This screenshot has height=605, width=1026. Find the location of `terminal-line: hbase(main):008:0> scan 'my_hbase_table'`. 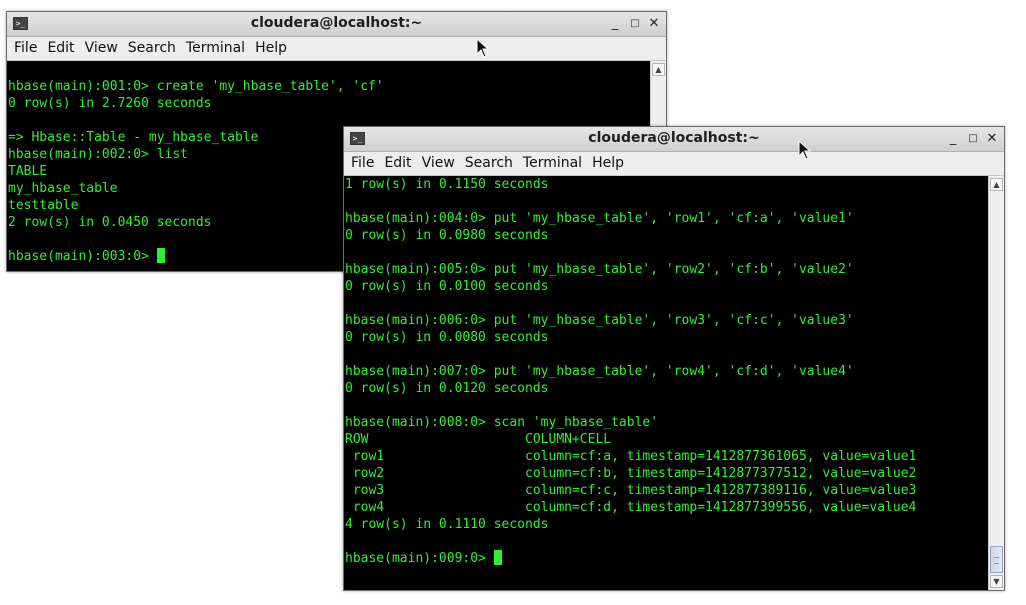

terminal-line: hbase(main):008:0> scan 'my_hbase_table' is located at coordinates (502, 422).